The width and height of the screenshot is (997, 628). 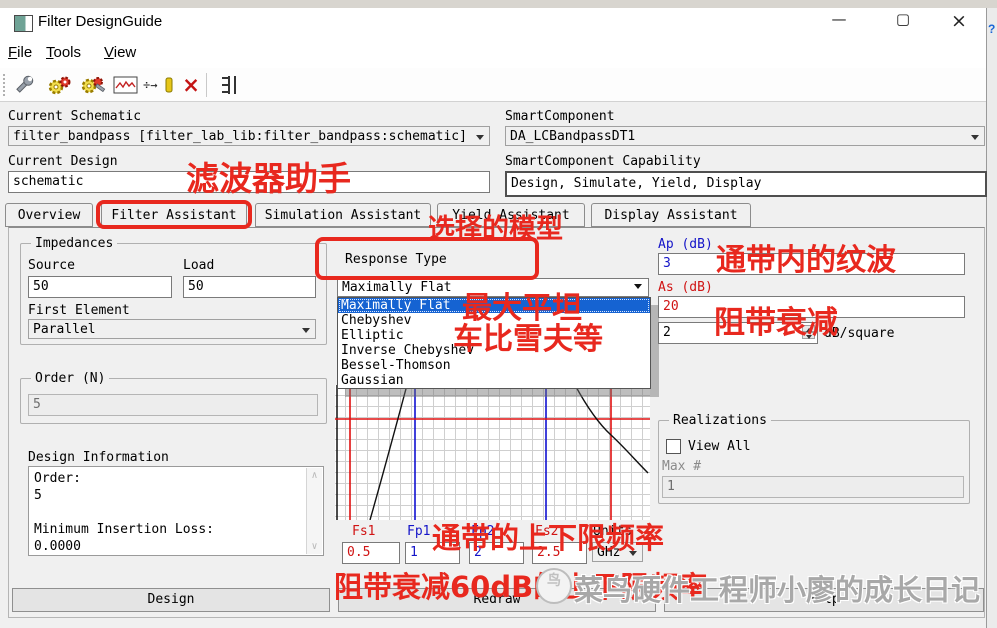 I want to click on tab-overview: Overview, so click(x=49, y=215).